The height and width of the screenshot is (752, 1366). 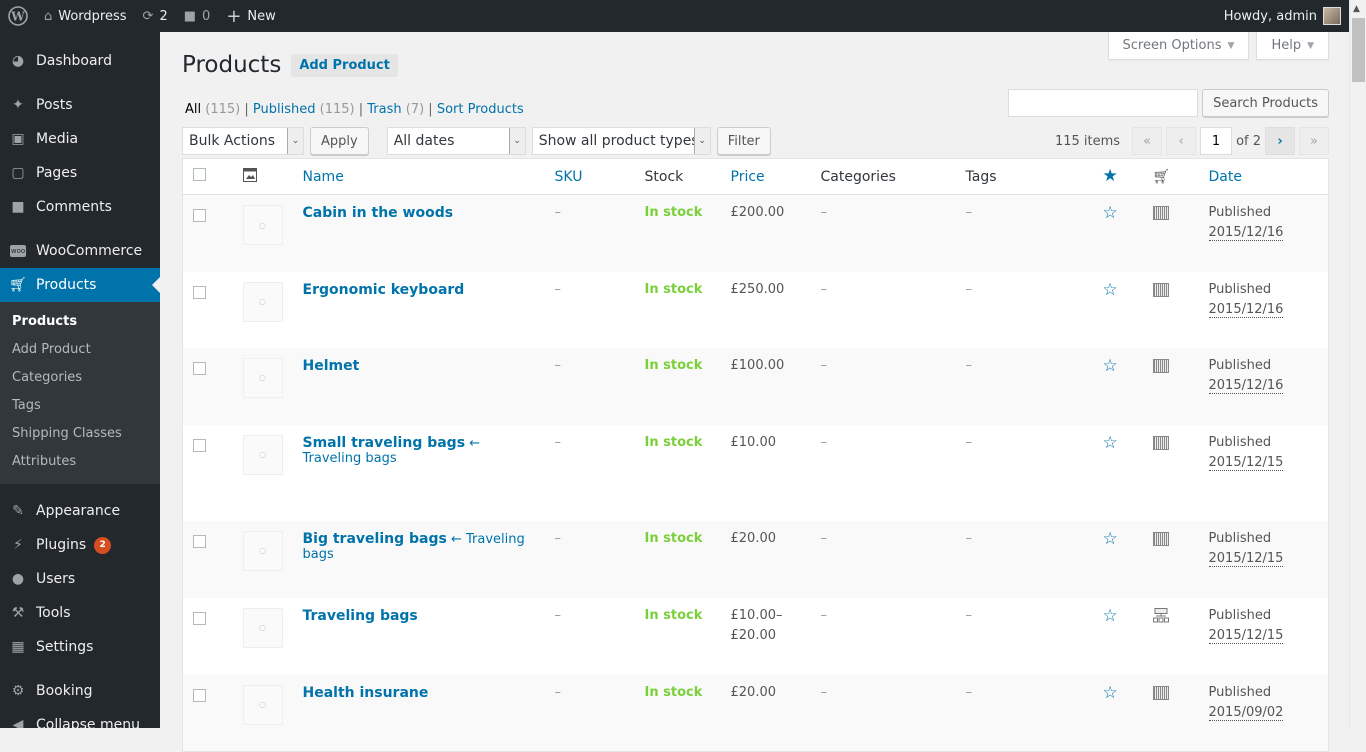 I want to click on sidebar-item-woocommerce: woo WooCommerce, so click(x=80, y=251).